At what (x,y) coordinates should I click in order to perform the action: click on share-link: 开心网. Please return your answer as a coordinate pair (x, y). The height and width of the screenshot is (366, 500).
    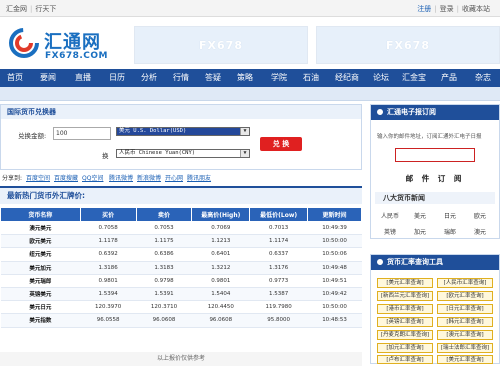
    Looking at the image, I should click on (174, 177).